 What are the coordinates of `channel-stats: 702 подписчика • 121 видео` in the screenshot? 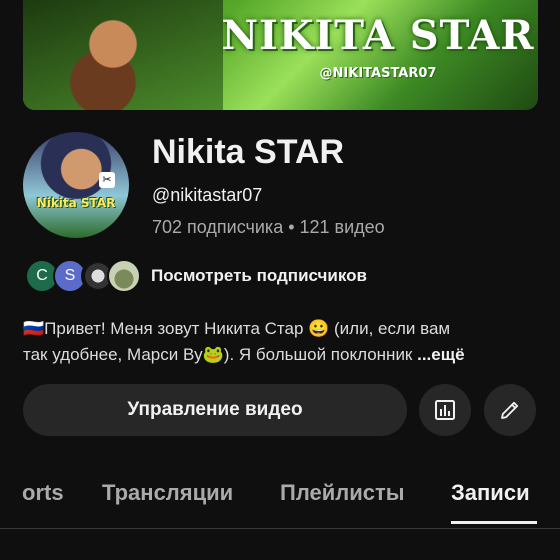 It's located at (268, 227).